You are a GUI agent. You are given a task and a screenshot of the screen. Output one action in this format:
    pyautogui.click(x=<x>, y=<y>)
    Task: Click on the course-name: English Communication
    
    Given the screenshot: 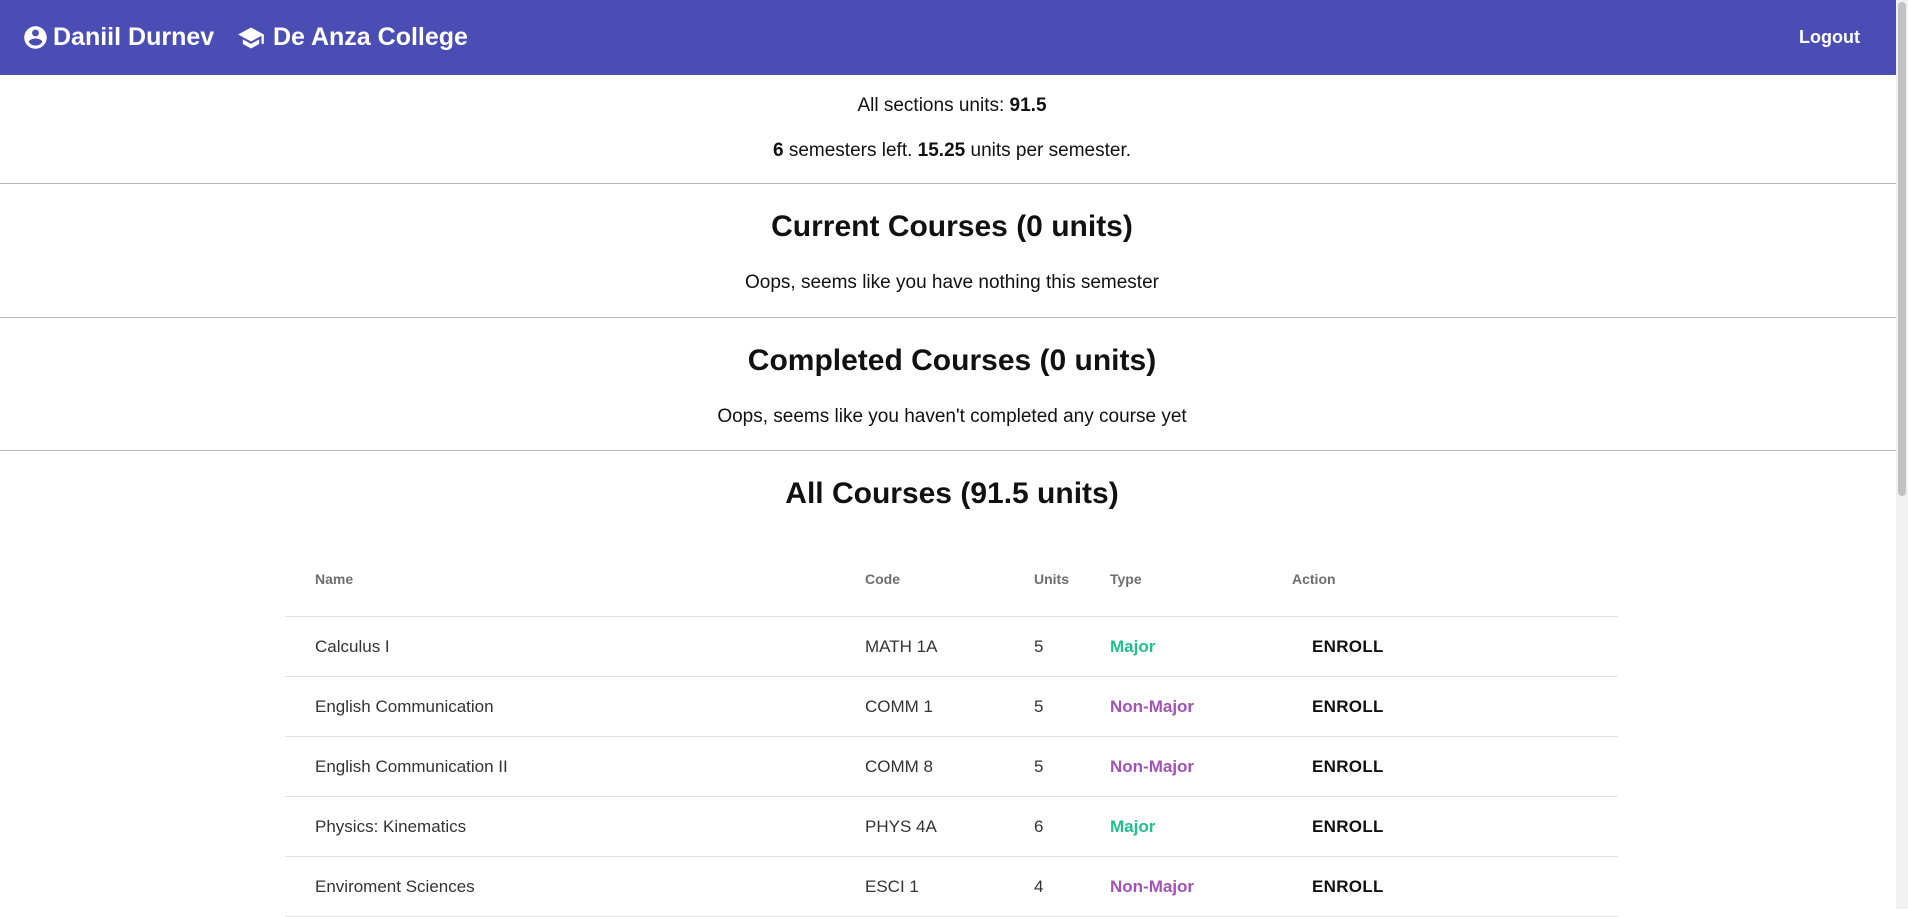 What is the action you would take?
    pyautogui.click(x=575, y=706)
    